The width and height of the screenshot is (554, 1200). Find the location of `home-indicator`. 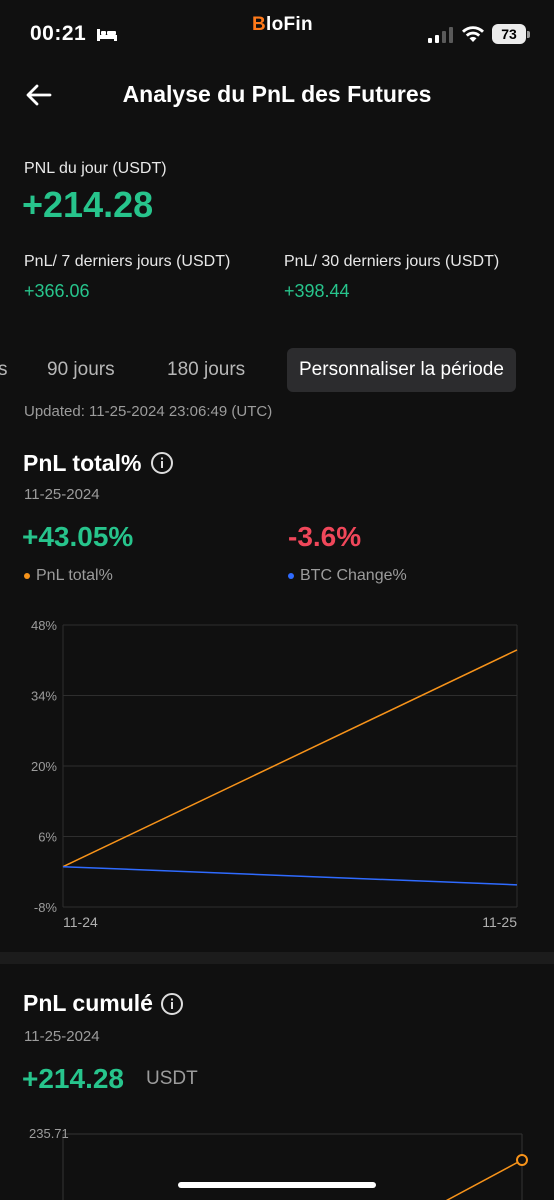

home-indicator is located at coordinates (277, 1185).